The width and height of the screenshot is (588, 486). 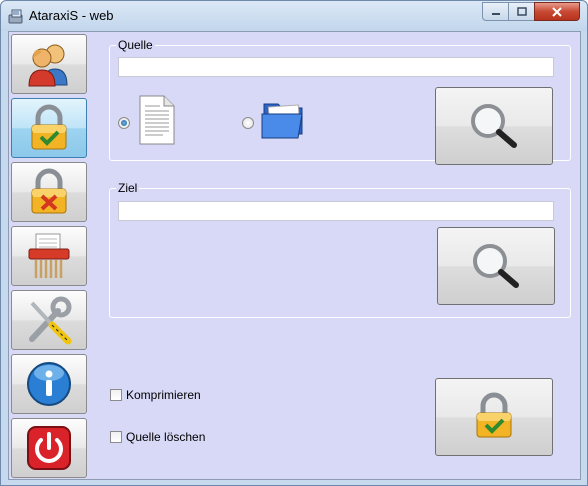 I want to click on sidebar-item-shredder, so click(x=49, y=256).